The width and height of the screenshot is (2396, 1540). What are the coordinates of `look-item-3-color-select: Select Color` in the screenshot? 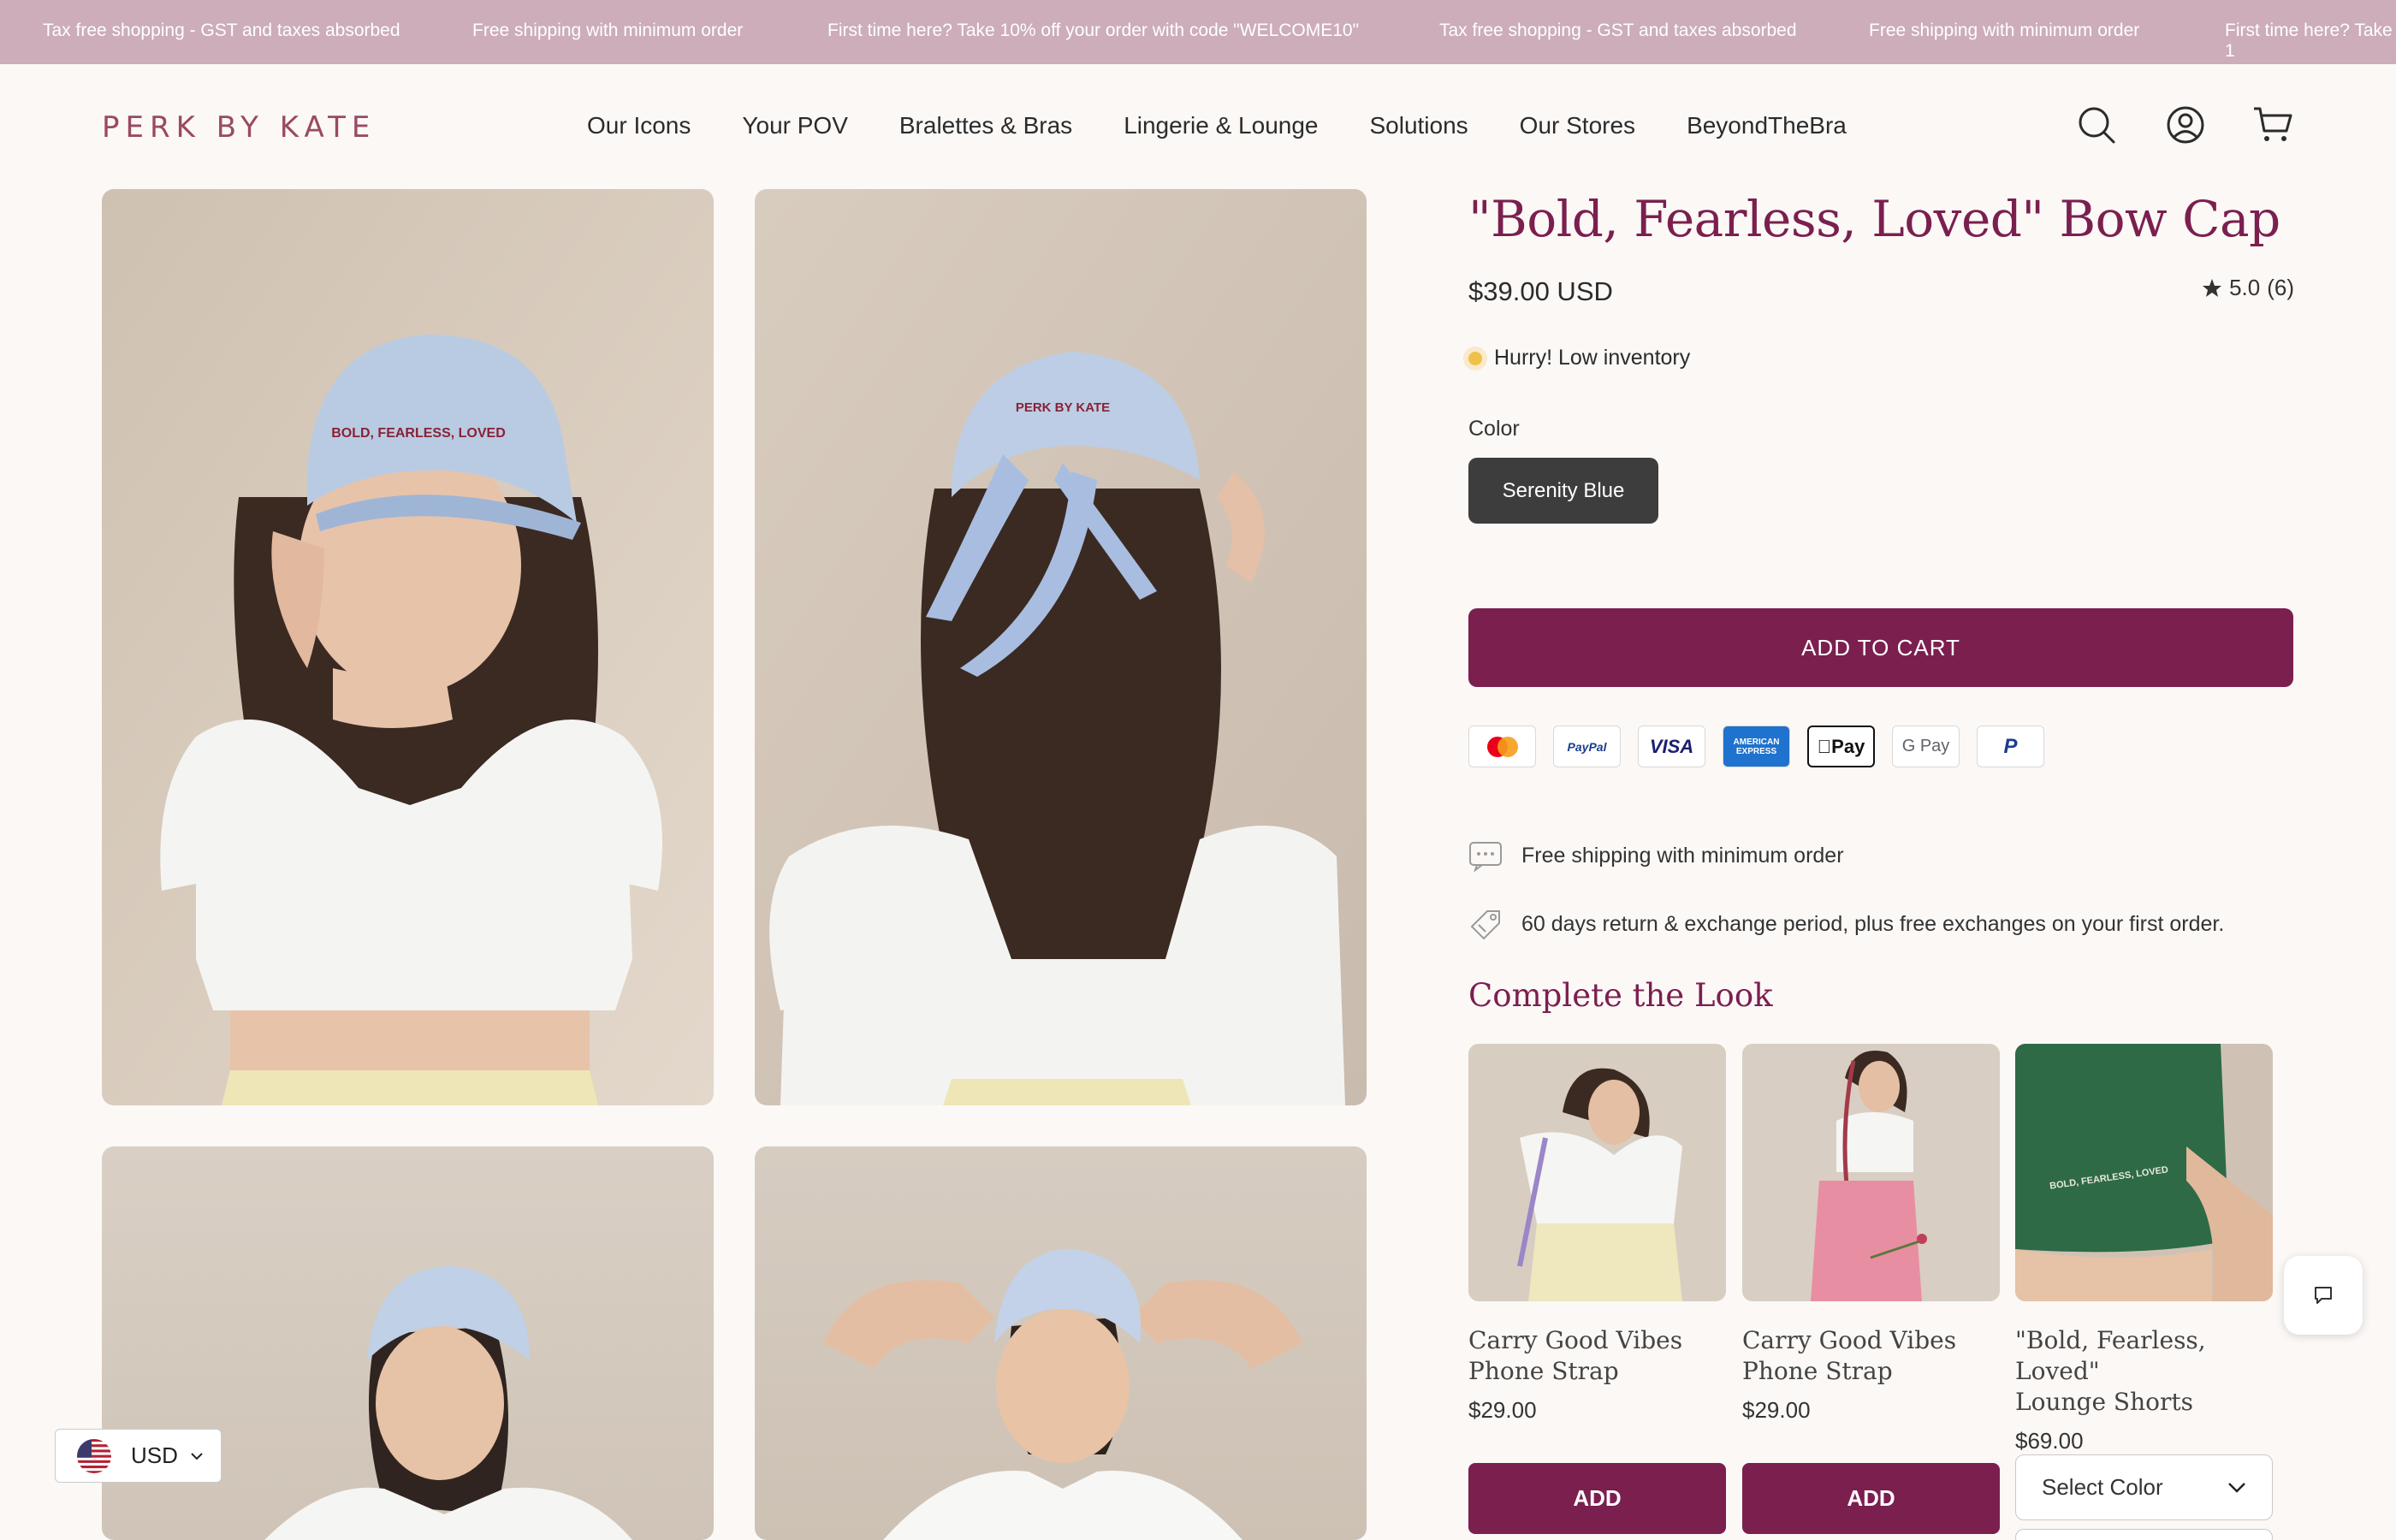 It's located at (2144, 1487).